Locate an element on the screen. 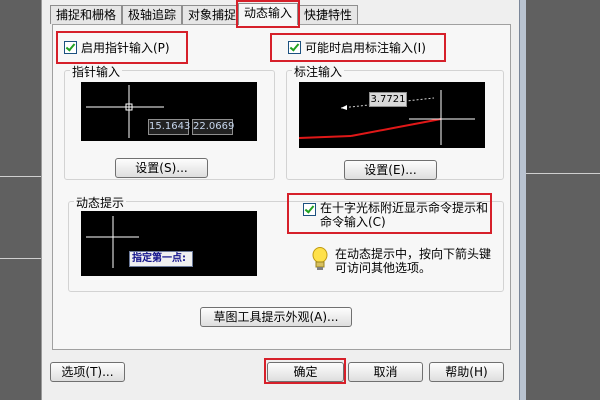 This screenshot has height=400, width=600. tab-dynamic-input: 动态输入 is located at coordinates (268, 14).